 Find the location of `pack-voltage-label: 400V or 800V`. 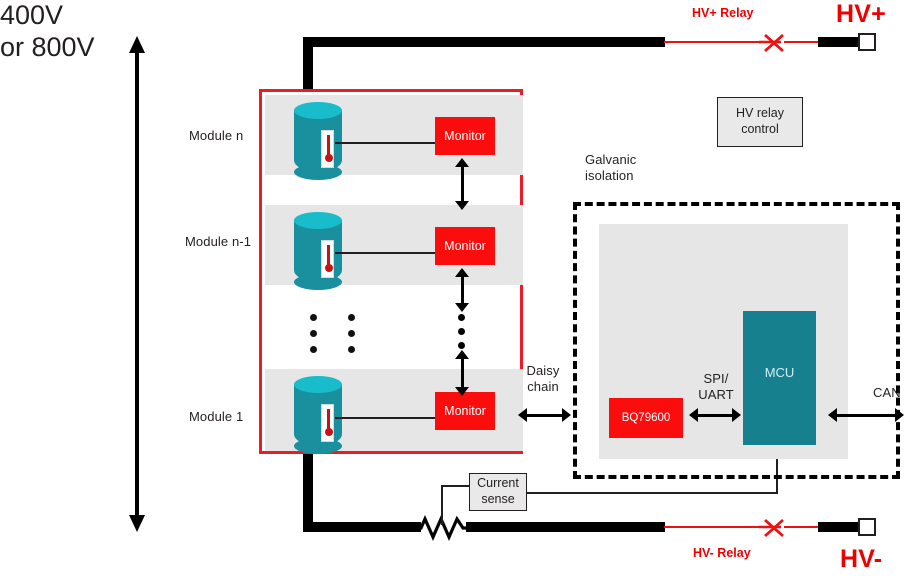

pack-voltage-label: 400V or 800V is located at coordinates (60, 32).